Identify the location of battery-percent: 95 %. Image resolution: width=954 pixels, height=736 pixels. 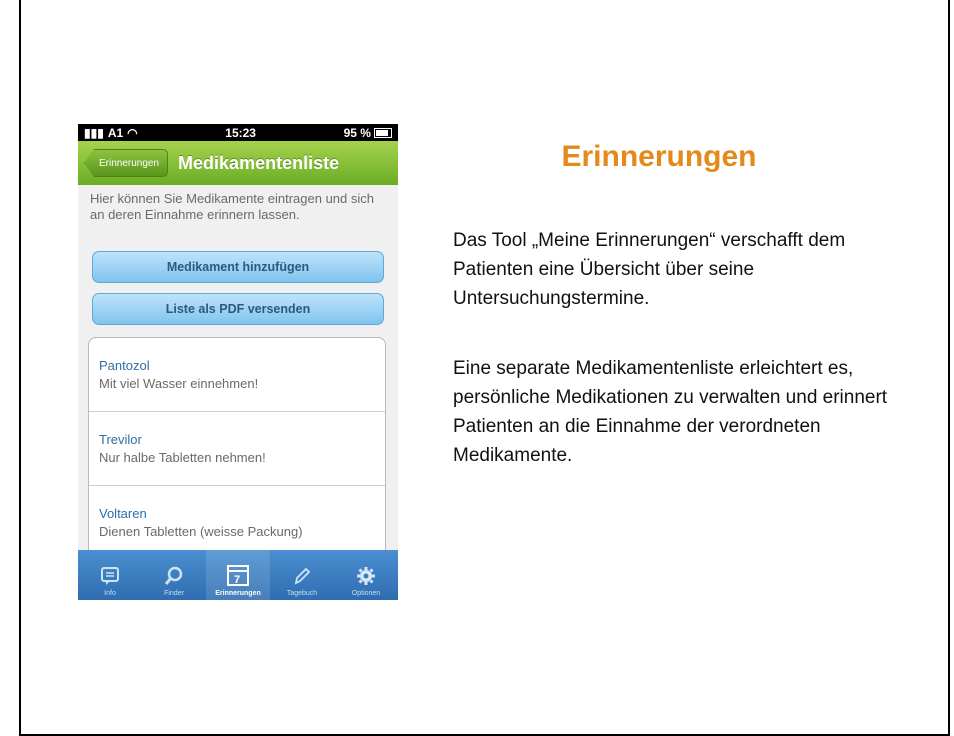
(357, 132).